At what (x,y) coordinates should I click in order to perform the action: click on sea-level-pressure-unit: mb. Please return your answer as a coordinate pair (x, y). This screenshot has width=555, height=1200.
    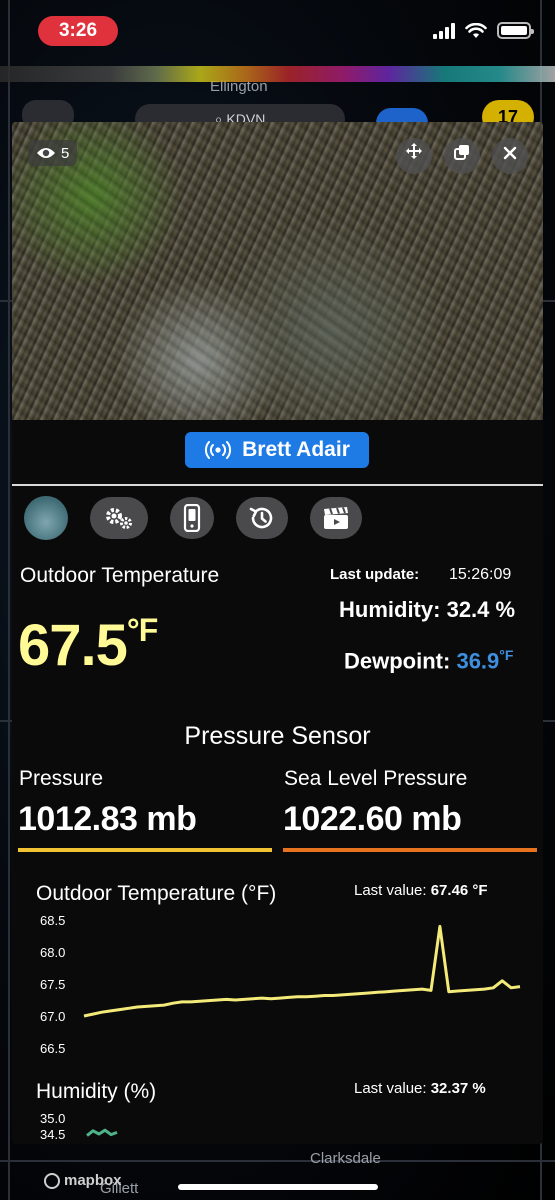
    Looking at the image, I should click on (436, 819).